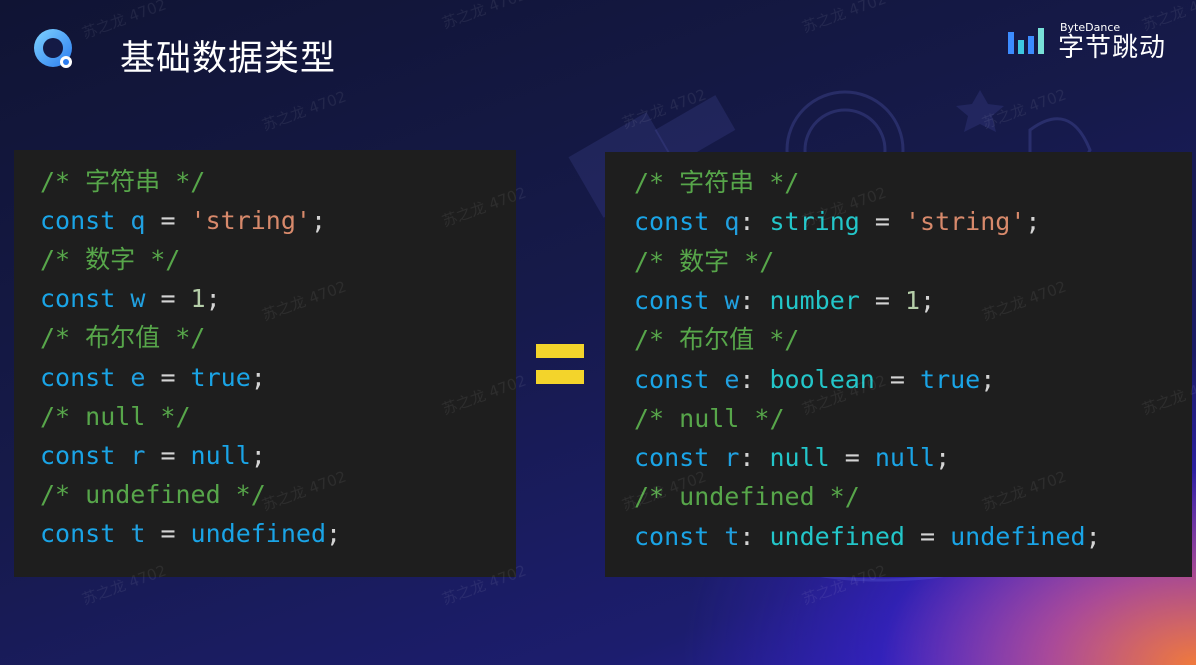 The height and width of the screenshot is (665, 1196). What do you see at coordinates (732, 379) in the screenshot?
I see `code-token: e` at bounding box center [732, 379].